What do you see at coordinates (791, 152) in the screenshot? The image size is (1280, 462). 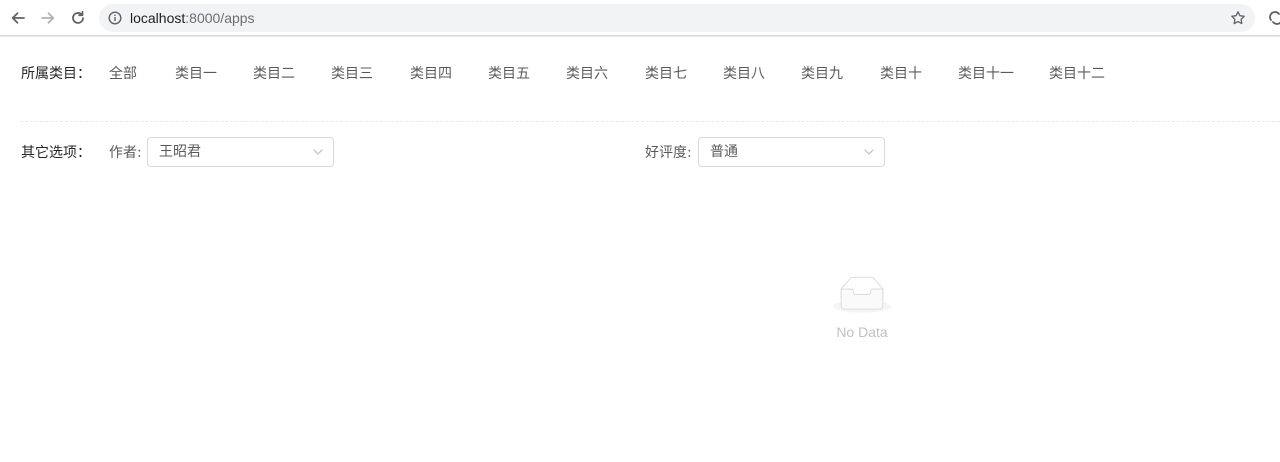 I see `rating-select: 普通` at bounding box center [791, 152].